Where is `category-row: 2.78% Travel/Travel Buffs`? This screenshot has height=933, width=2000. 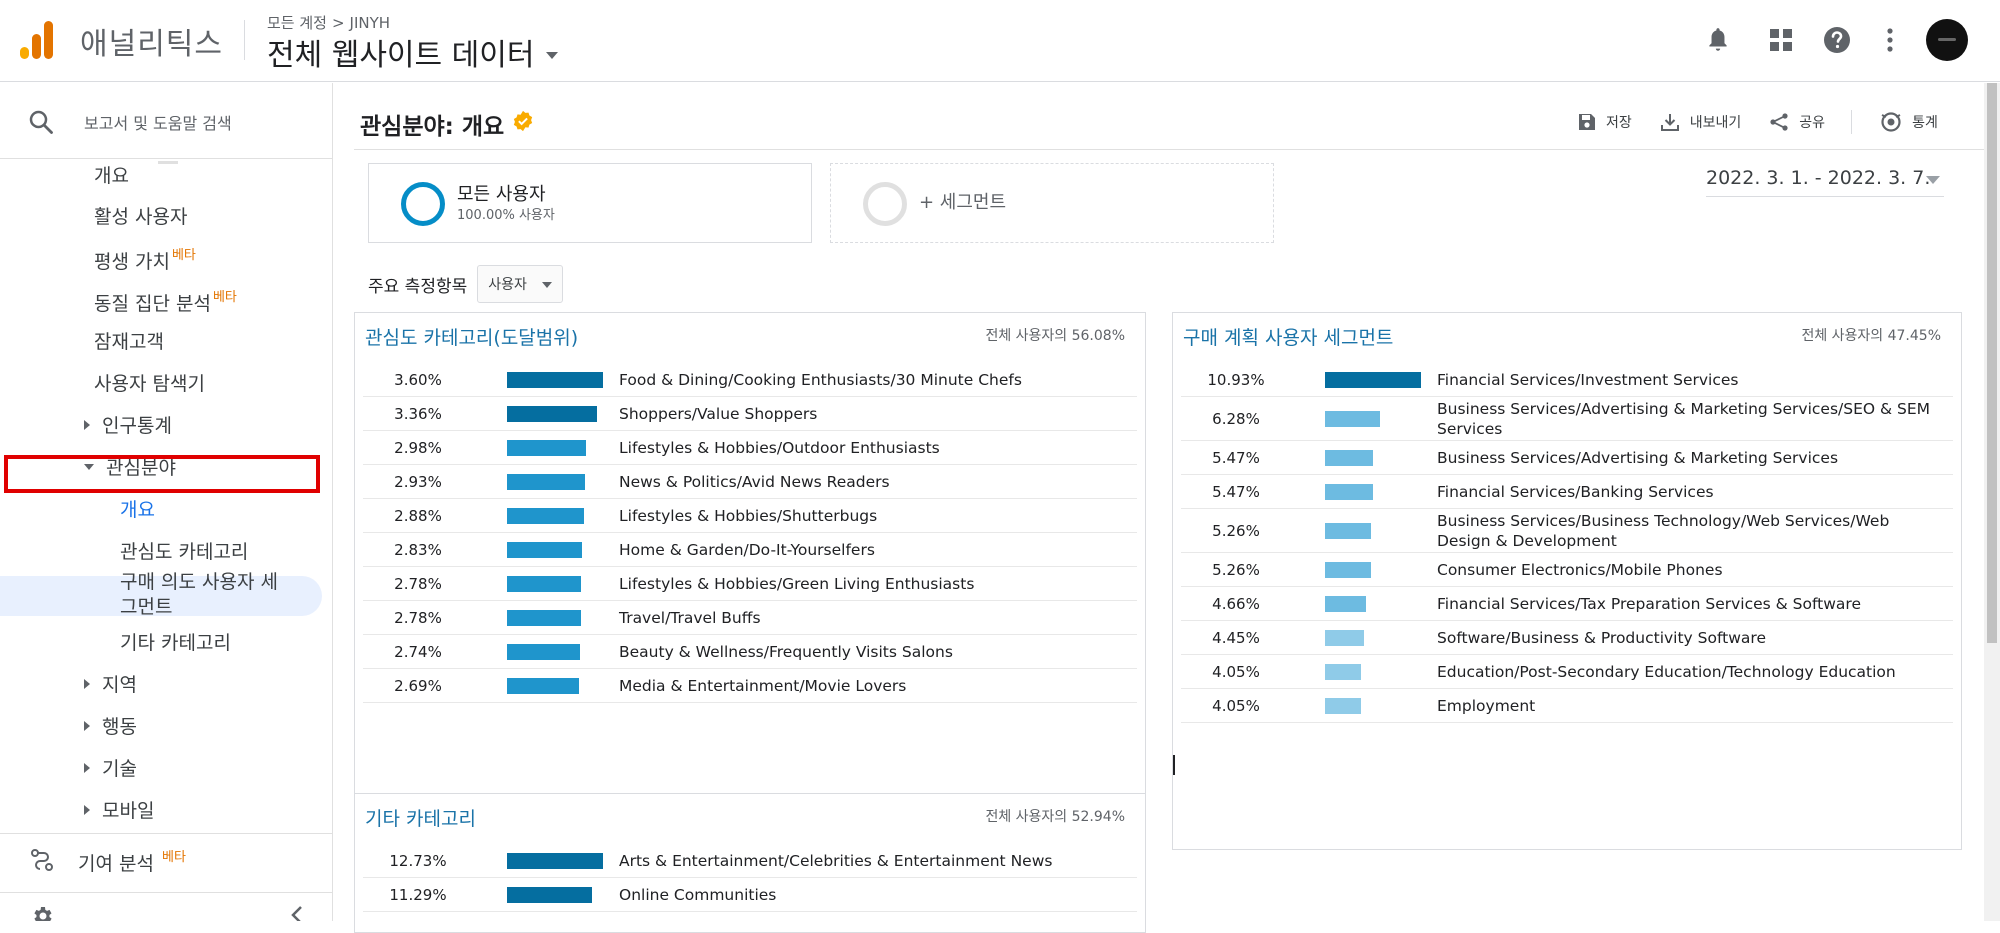 category-row: 2.78% Travel/Travel Buffs is located at coordinates (750, 618).